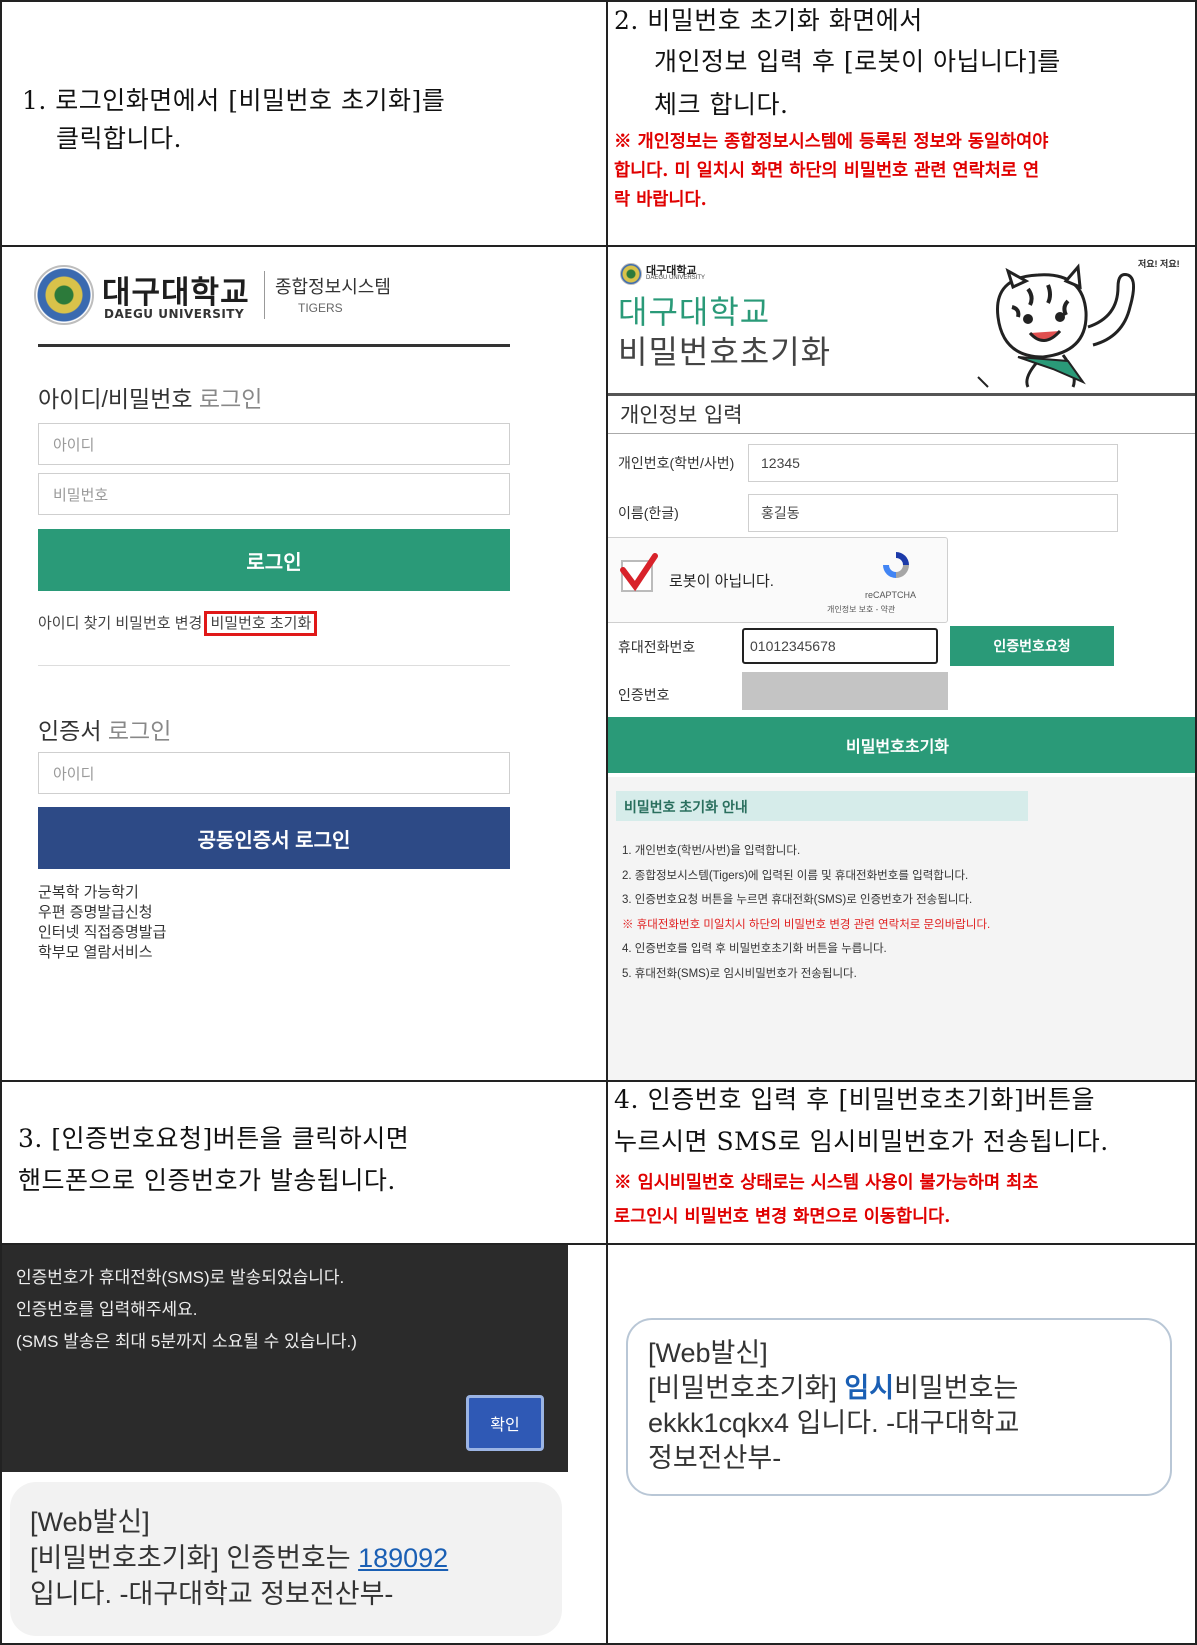 The image size is (1197, 1645). I want to click on step2-line3: 체크 합니다., so click(721, 104).